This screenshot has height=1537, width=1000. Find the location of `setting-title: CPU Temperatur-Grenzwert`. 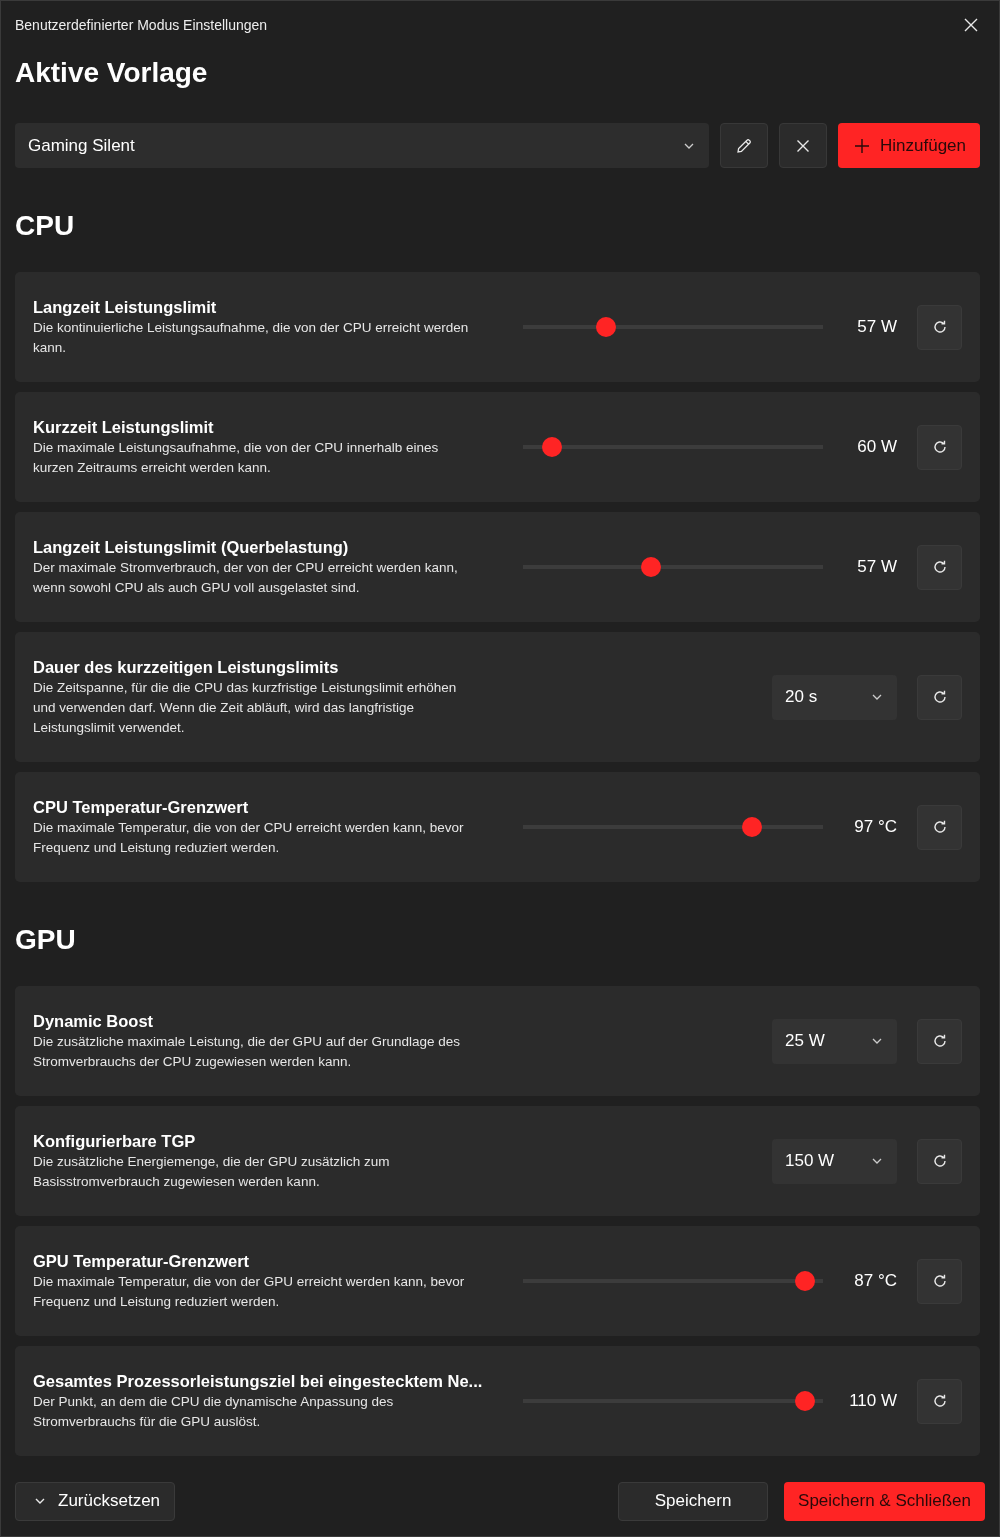

setting-title: CPU Temperatur-Grenzwert is located at coordinates (141, 807).